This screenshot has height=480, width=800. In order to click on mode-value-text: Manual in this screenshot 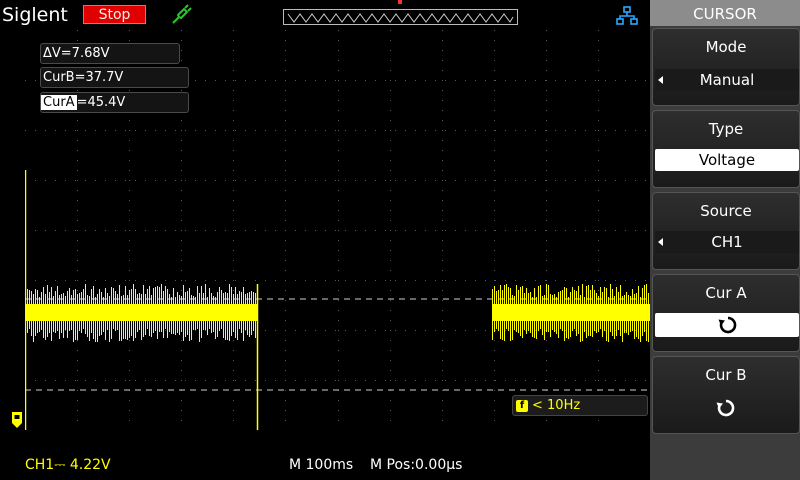, I will do `click(727, 80)`.